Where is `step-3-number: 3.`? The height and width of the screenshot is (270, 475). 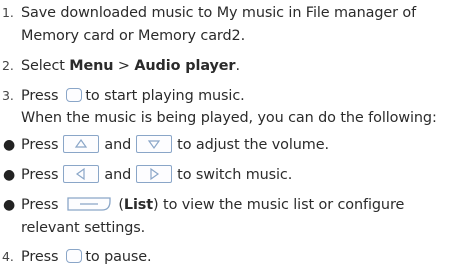
step-3-number: 3. is located at coordinates (8, 95).